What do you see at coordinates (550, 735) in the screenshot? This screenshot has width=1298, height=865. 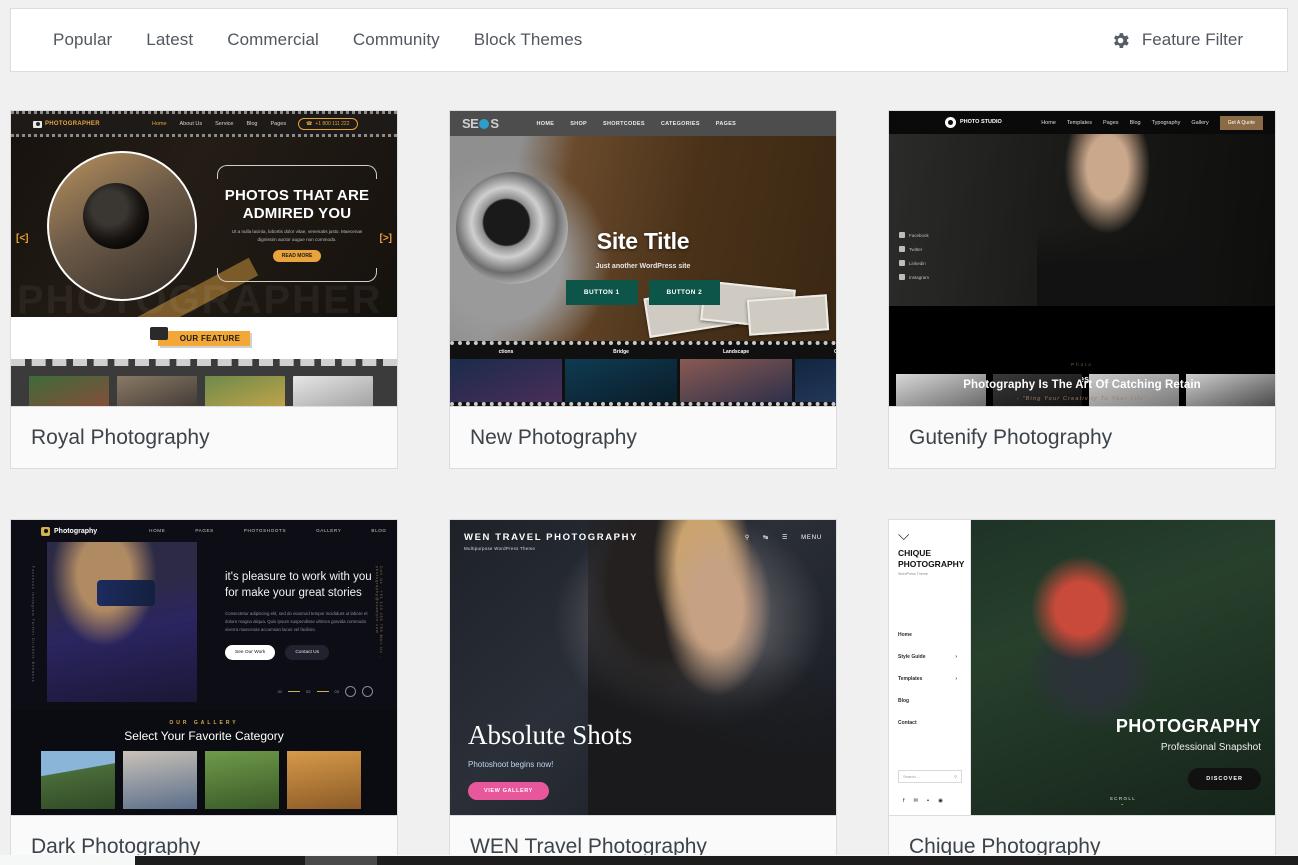 I see `preview-heading: Absolute Shots` at bounding box center [550, 735].